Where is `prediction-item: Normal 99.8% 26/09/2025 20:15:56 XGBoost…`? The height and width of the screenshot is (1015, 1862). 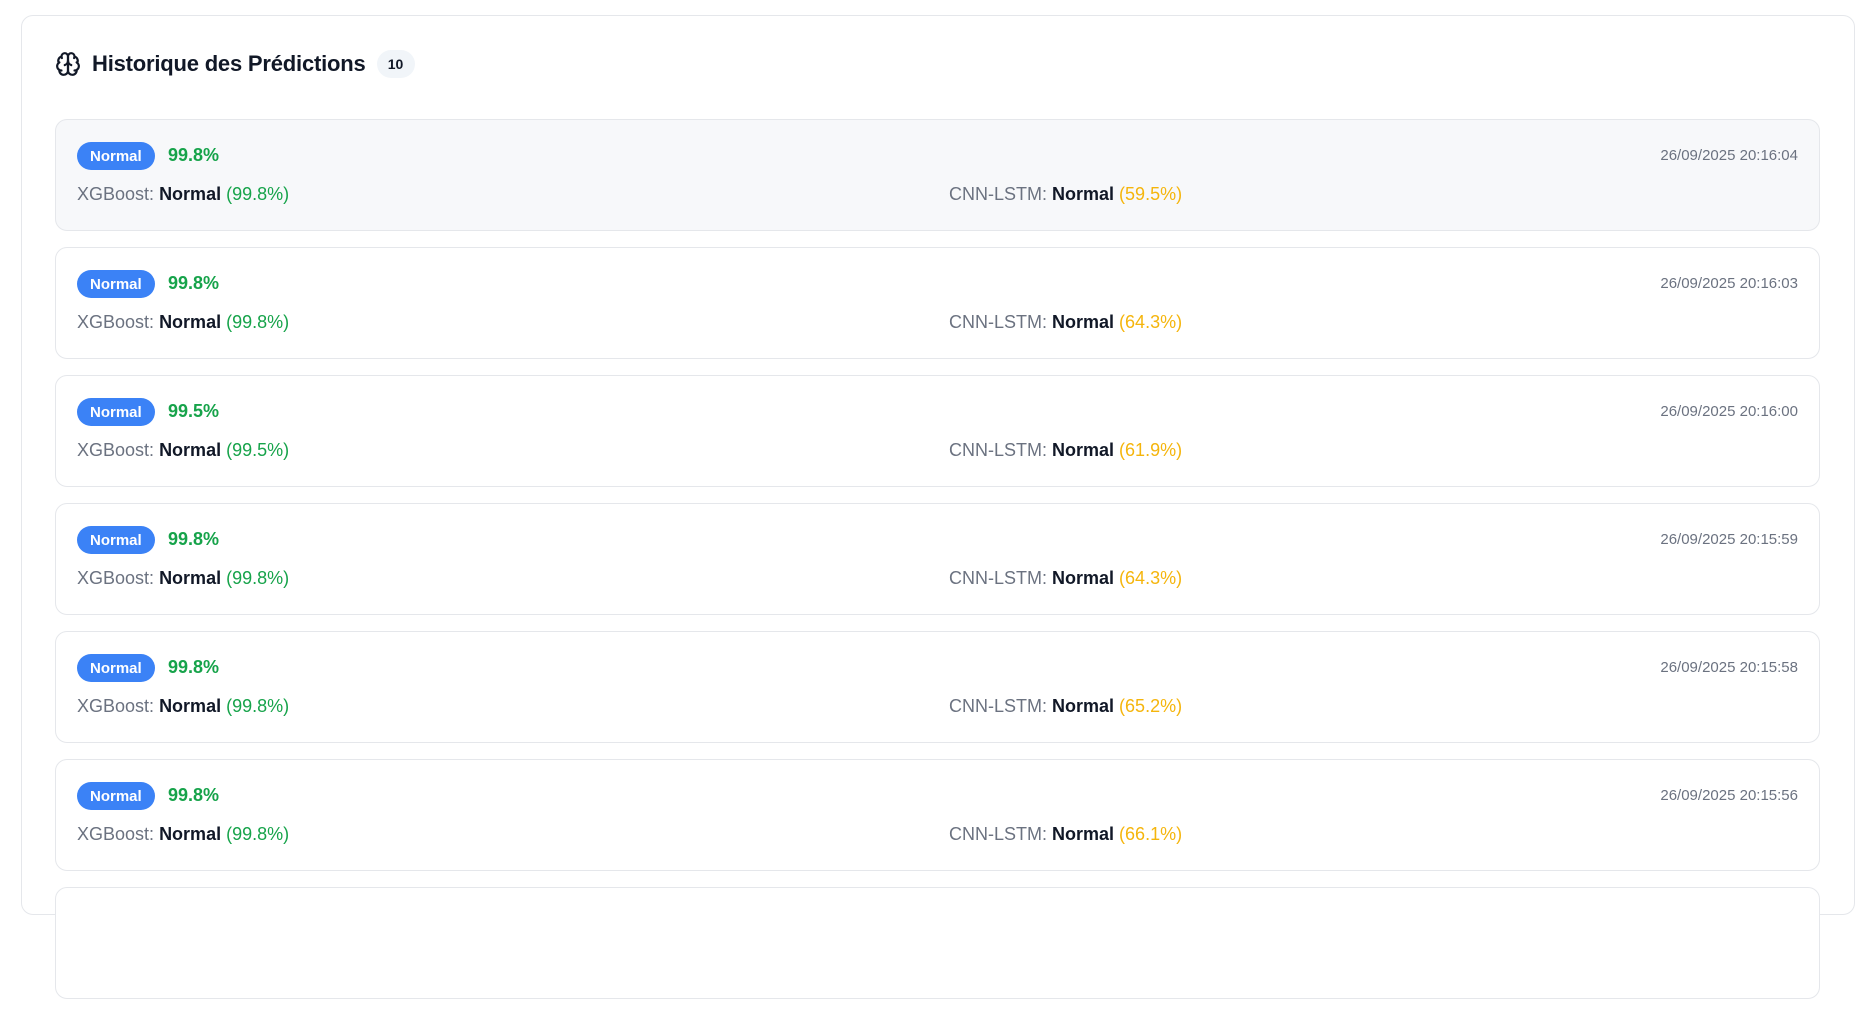 prediction-item: Normal 99.8% 26/09/2025 20:15:56 XGBoost… is located at coordinates (937, 815).